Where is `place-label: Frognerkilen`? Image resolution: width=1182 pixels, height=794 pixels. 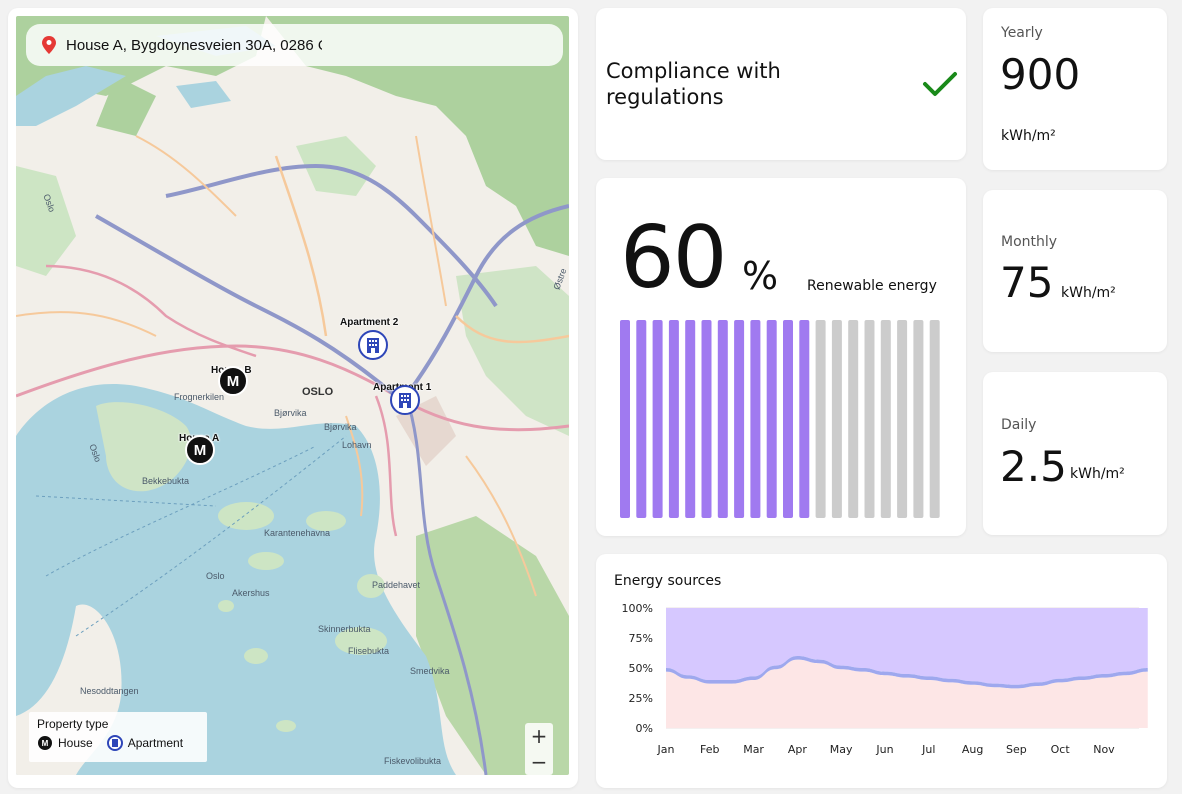
place-label: Frognerkilen is located at coordinates (199, 397).